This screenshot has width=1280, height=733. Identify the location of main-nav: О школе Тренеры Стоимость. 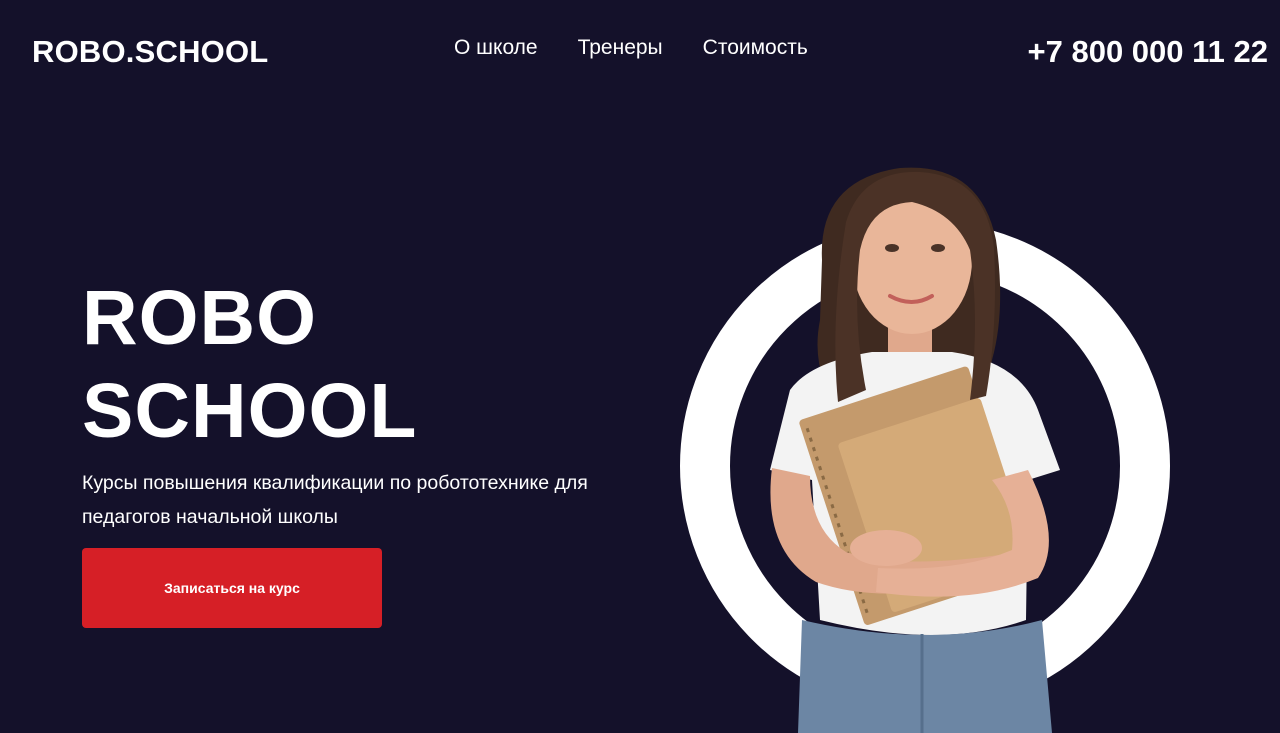
(631, 48).